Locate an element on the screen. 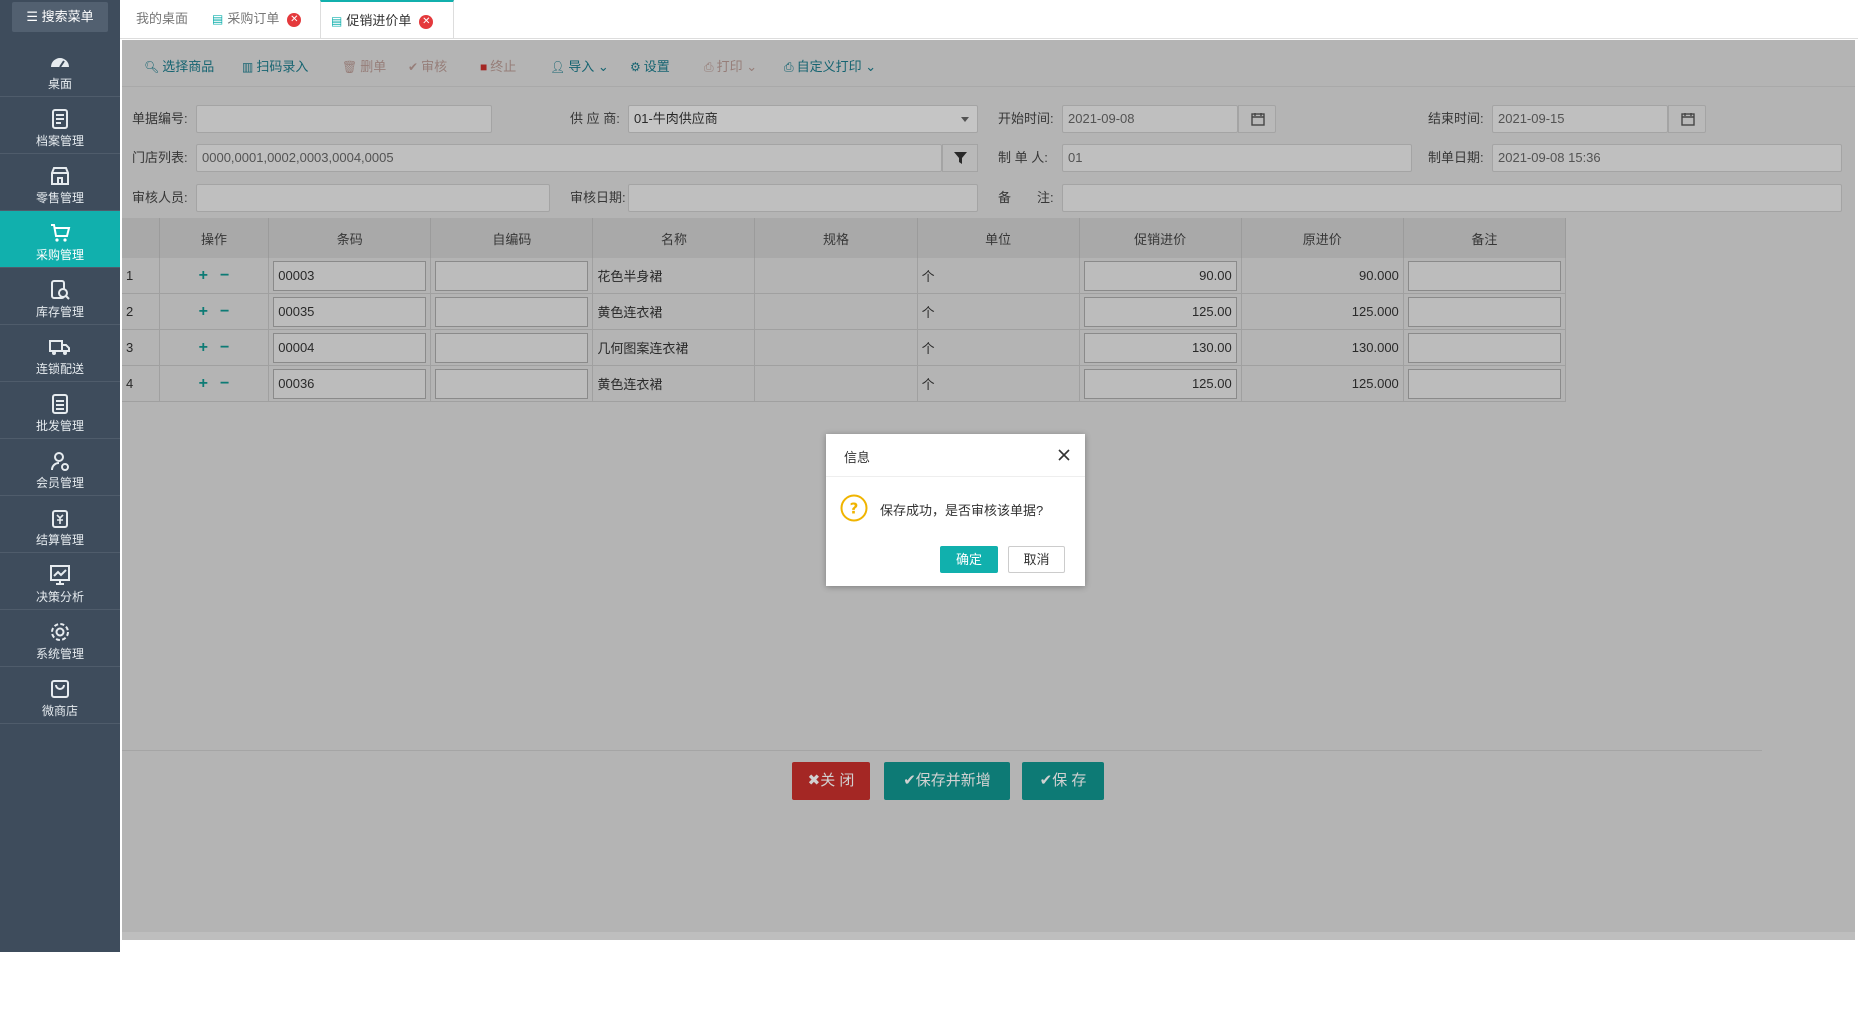  sidebar-item-retail: 零售管理 is located at coordinates (60, 182).